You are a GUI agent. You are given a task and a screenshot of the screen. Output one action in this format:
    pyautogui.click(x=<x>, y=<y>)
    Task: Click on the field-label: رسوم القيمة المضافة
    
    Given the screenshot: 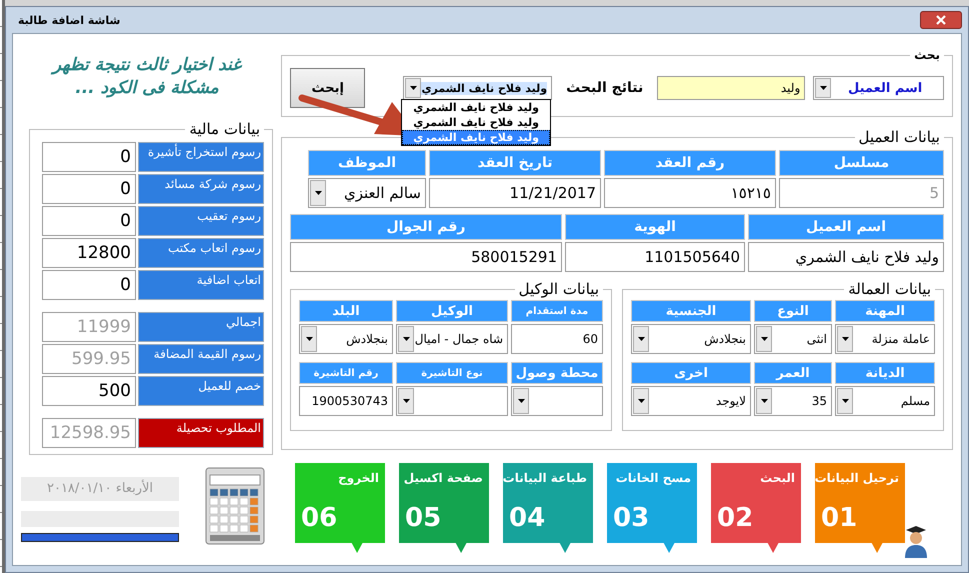 What is the action you would take?
    pyautogui.click(x=201, y=359)
    